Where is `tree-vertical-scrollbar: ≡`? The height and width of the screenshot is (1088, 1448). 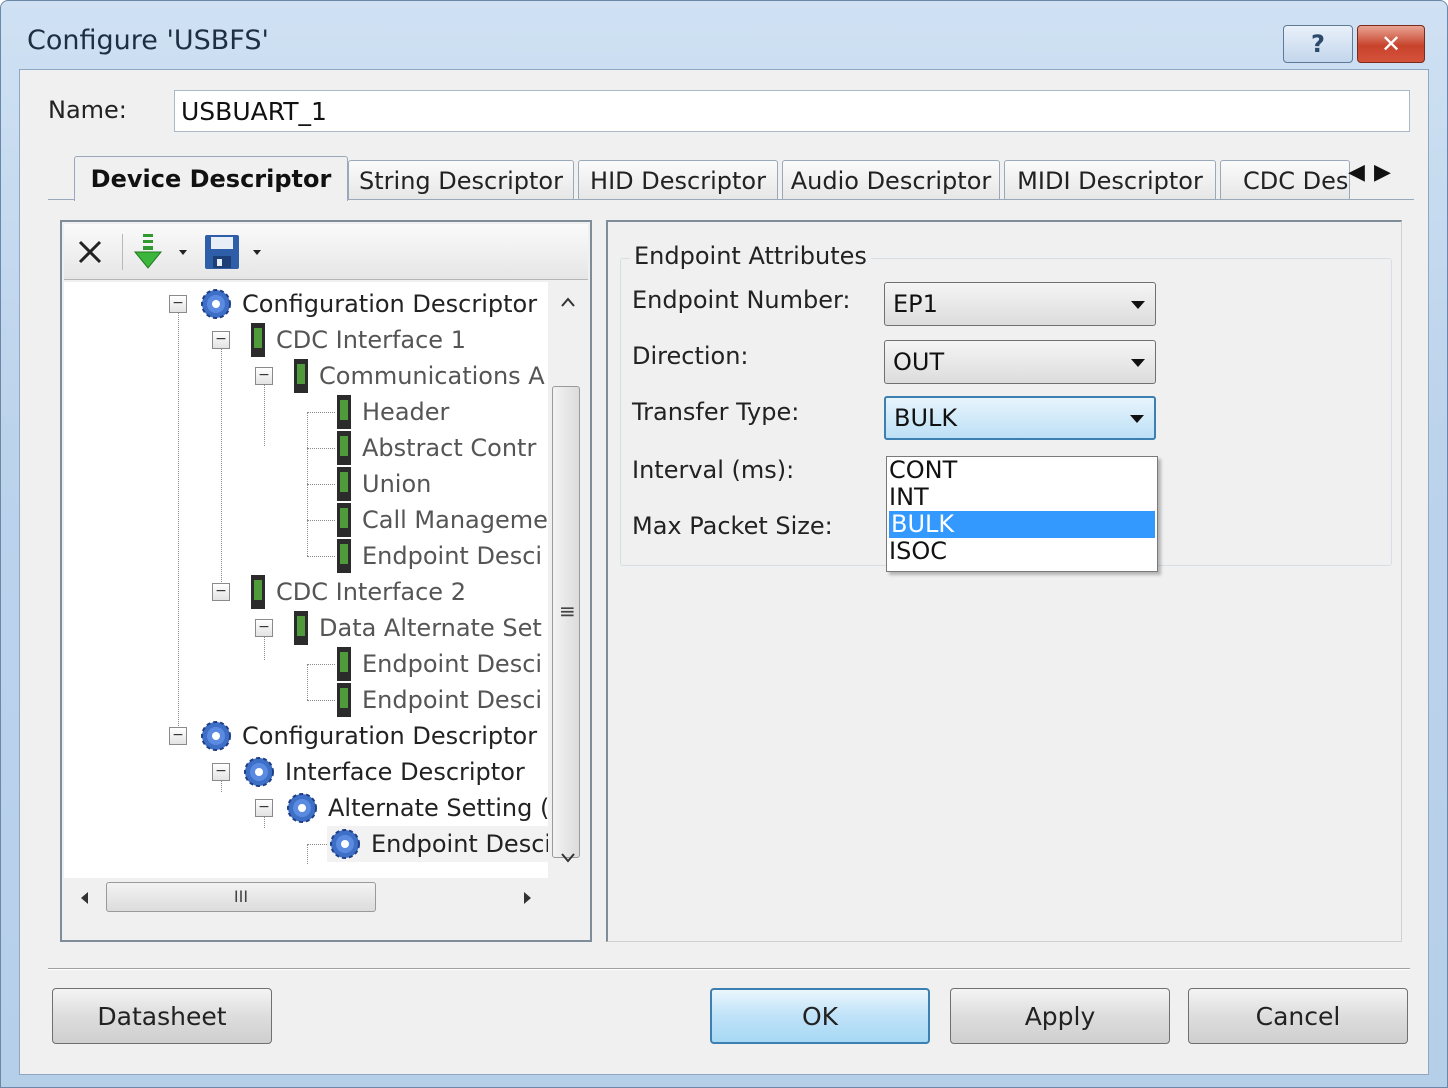
tree-vertical-scrollbar: ≡ is located at coordinates (568, 580).